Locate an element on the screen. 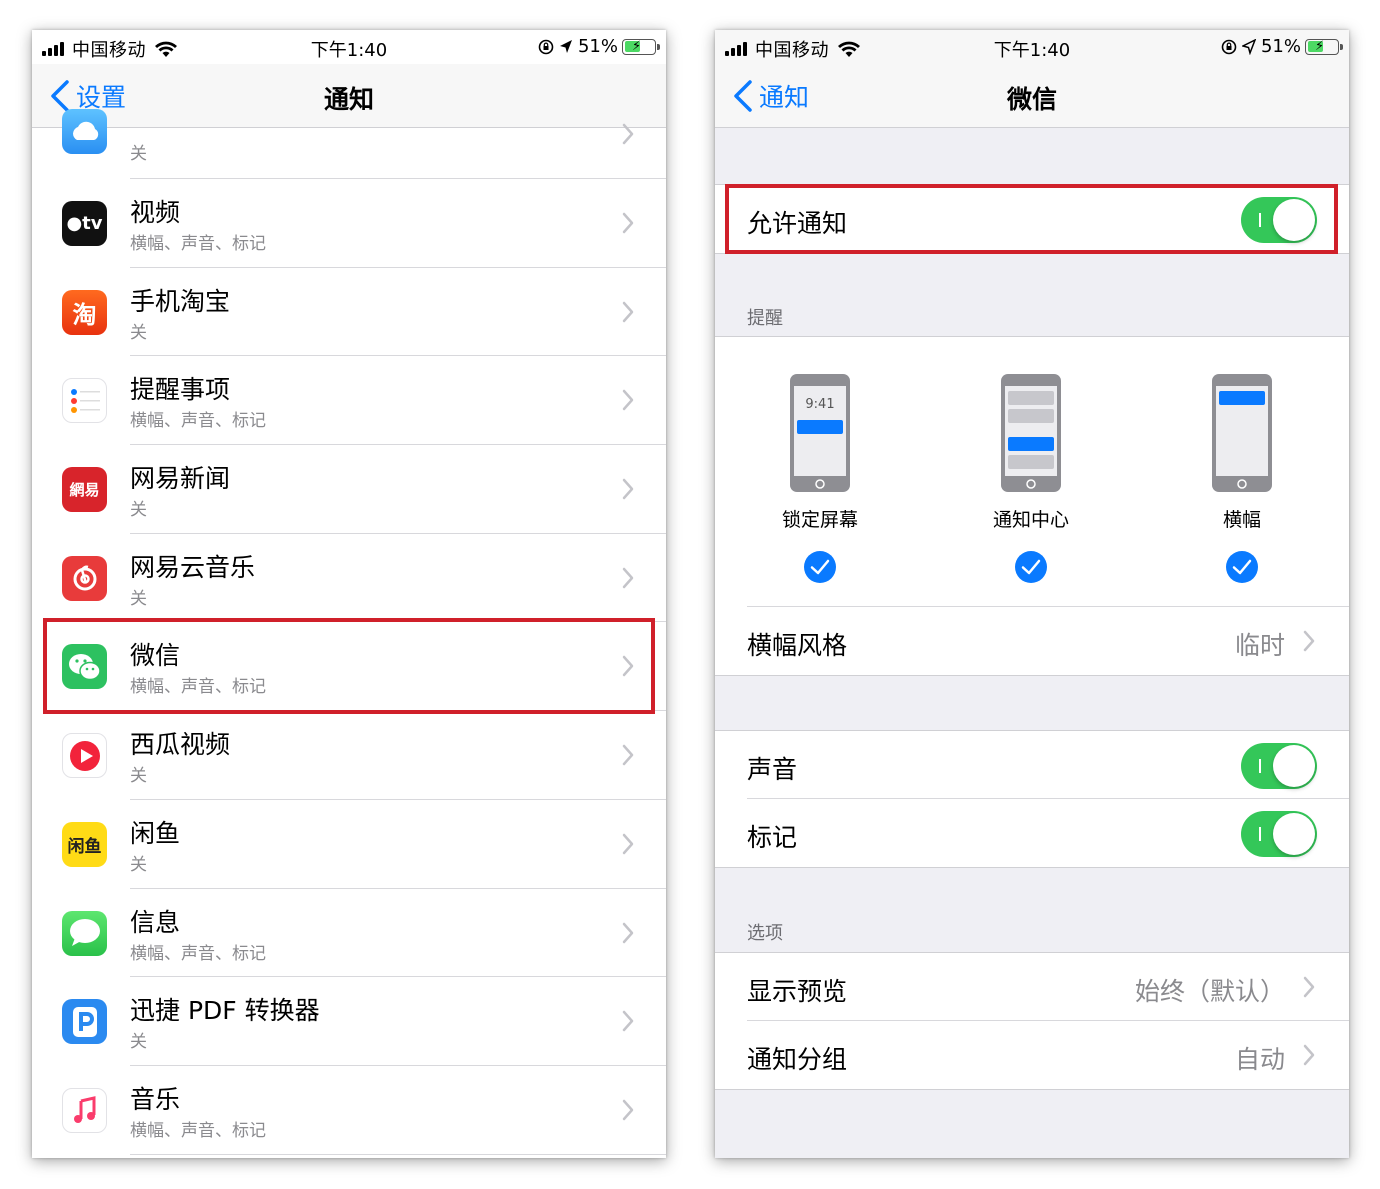 This screenshot has width=1380, height=1189. show-previews-value: 始终（默认） is located at coordinates (1209, 991).